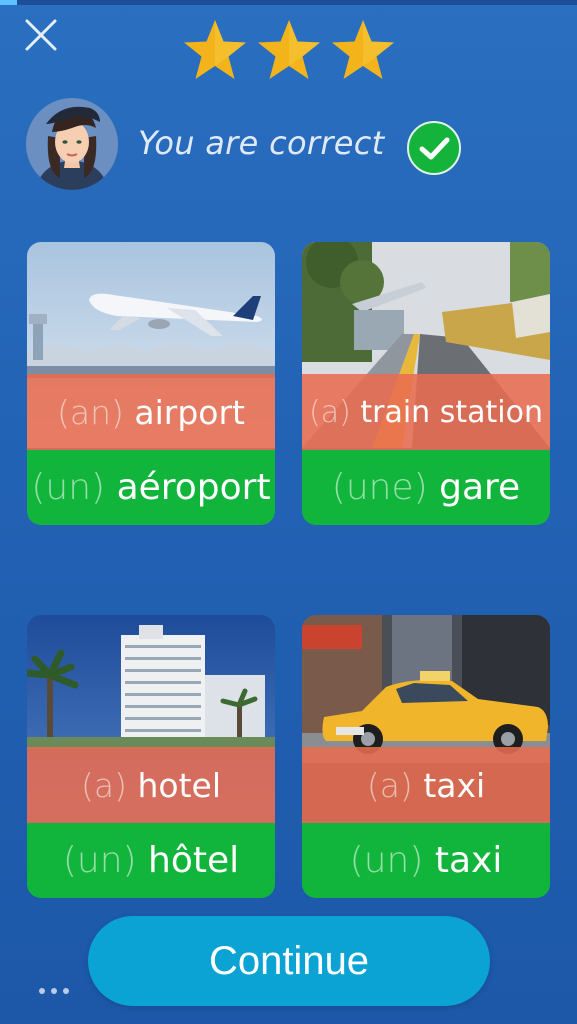  Describe the element at coordinates (54, 991) in the screenshot. I see `more-horizontal-icon` at that location.